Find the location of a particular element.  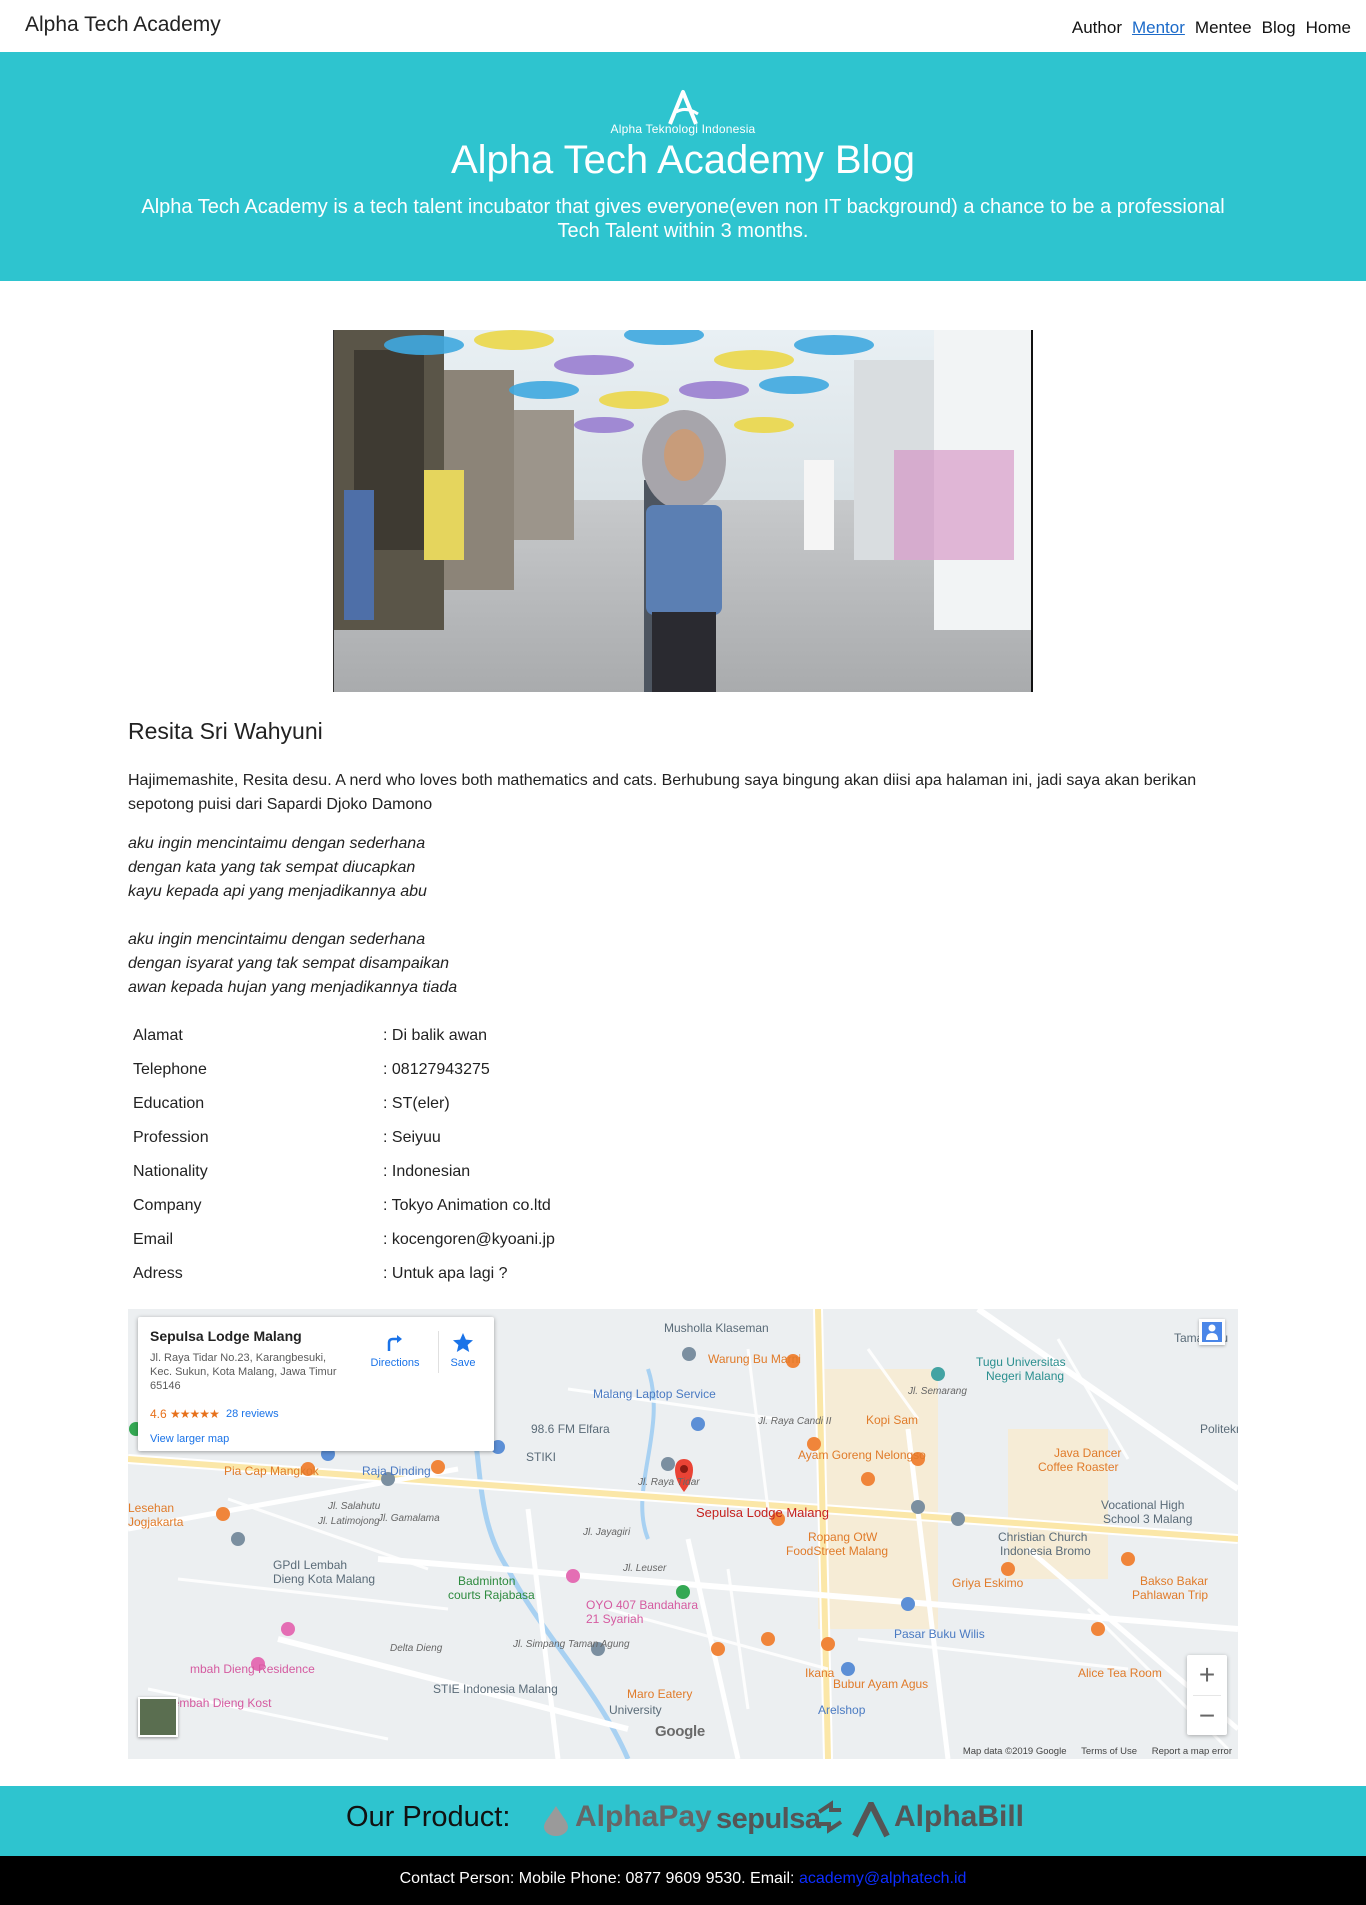

table-row: Alamat : Di balik awan is located at coordinates (528, 1036).